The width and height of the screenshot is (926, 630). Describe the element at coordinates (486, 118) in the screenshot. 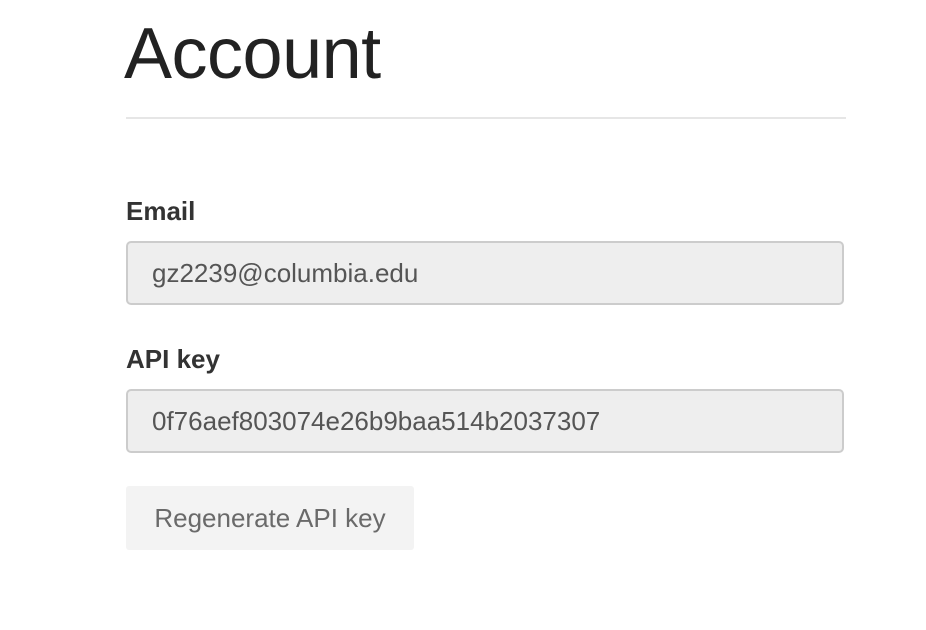

I see `title-divider` at that location.